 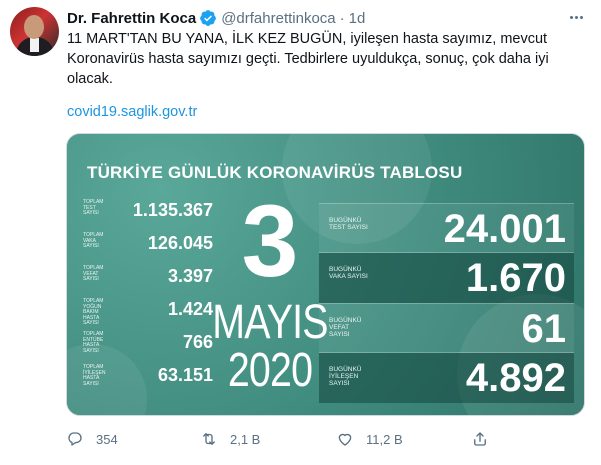 What do you see at coordinates (504, 229) in the screenshot?
I see `daily-value: 24.001` at bounding box center [504, 229].